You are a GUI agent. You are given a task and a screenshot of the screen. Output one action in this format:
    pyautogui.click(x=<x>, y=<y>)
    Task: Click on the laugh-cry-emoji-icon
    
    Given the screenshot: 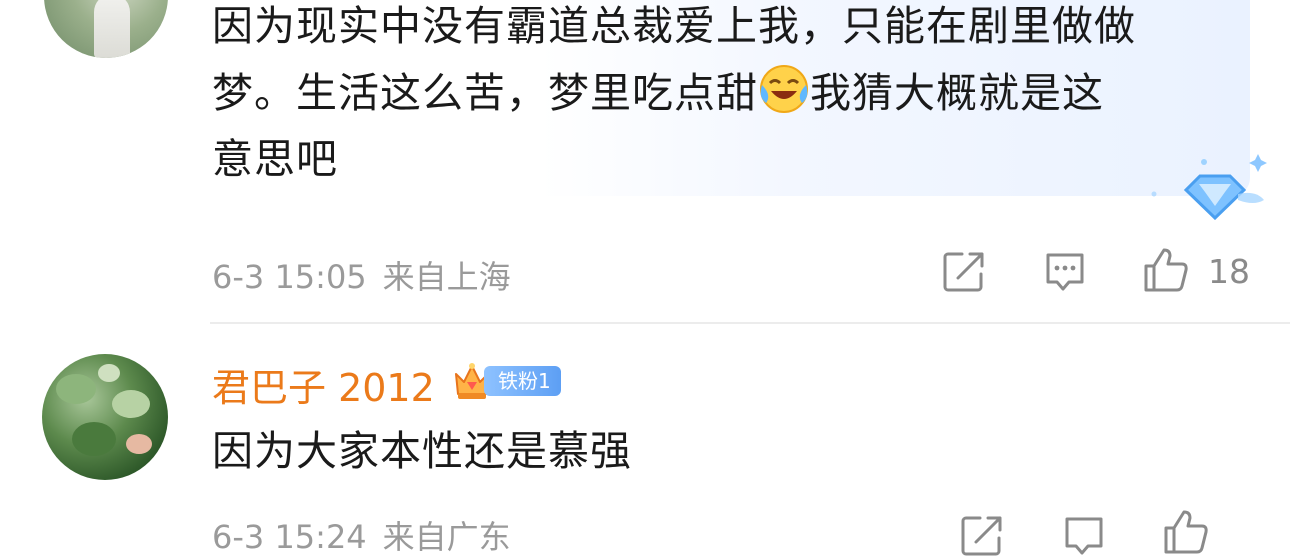 What is the action you would take?
    pyautogui.click(x=784, y=89)
    